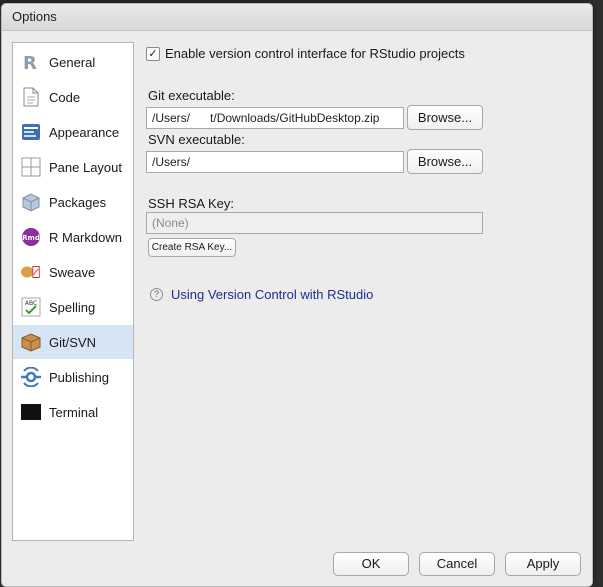 The width and height of the screenshot is (603, 587). What do you see at coordinates (314, 223) in the screenshot?
I see `ssh-rsa-key-field: (None)` at bounding box center [314, 223].